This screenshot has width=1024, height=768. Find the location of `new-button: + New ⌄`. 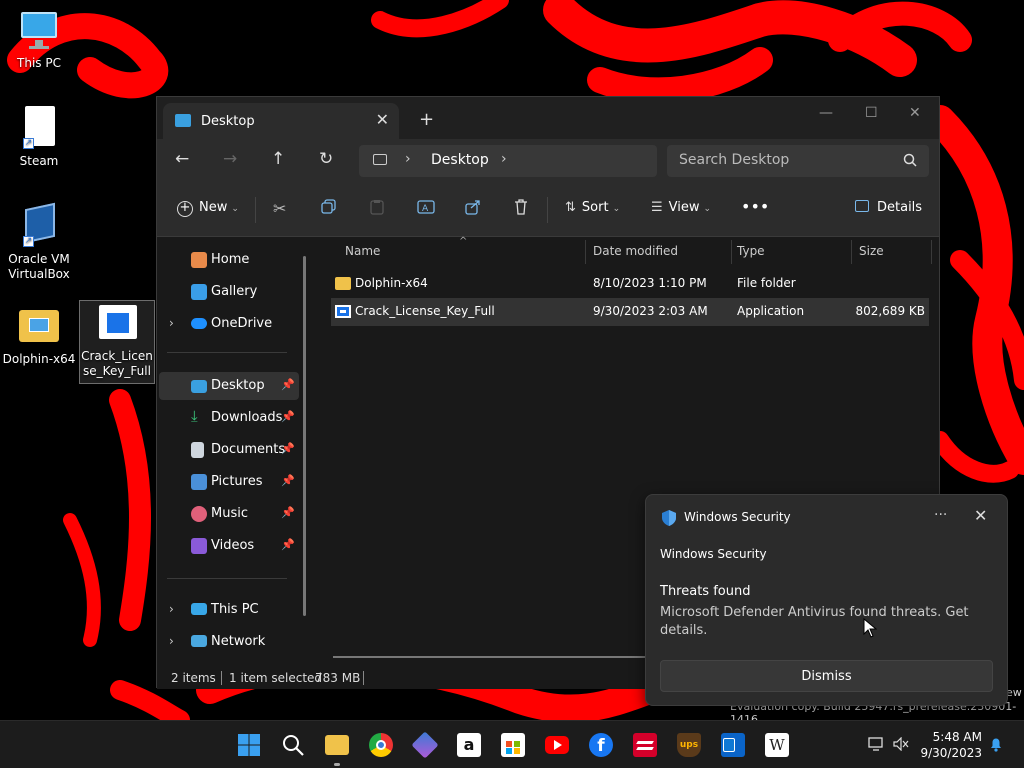

new-button: + New ⌄ is located at coordinates (208, 208).